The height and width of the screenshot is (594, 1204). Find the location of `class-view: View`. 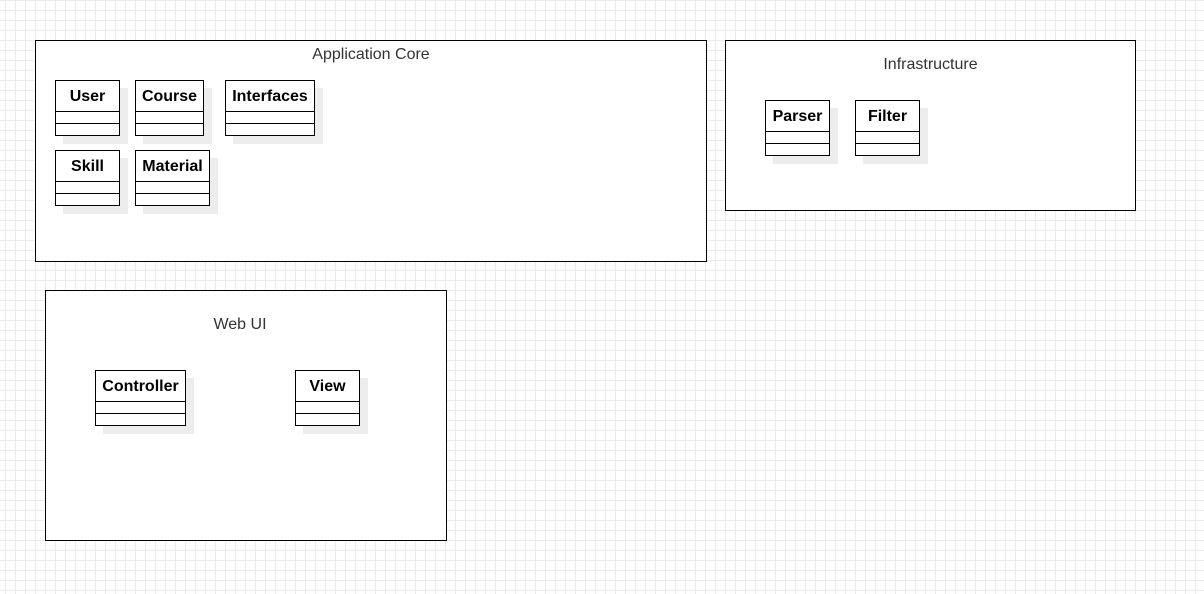

class-view: View is located at coordinates (327, 398).